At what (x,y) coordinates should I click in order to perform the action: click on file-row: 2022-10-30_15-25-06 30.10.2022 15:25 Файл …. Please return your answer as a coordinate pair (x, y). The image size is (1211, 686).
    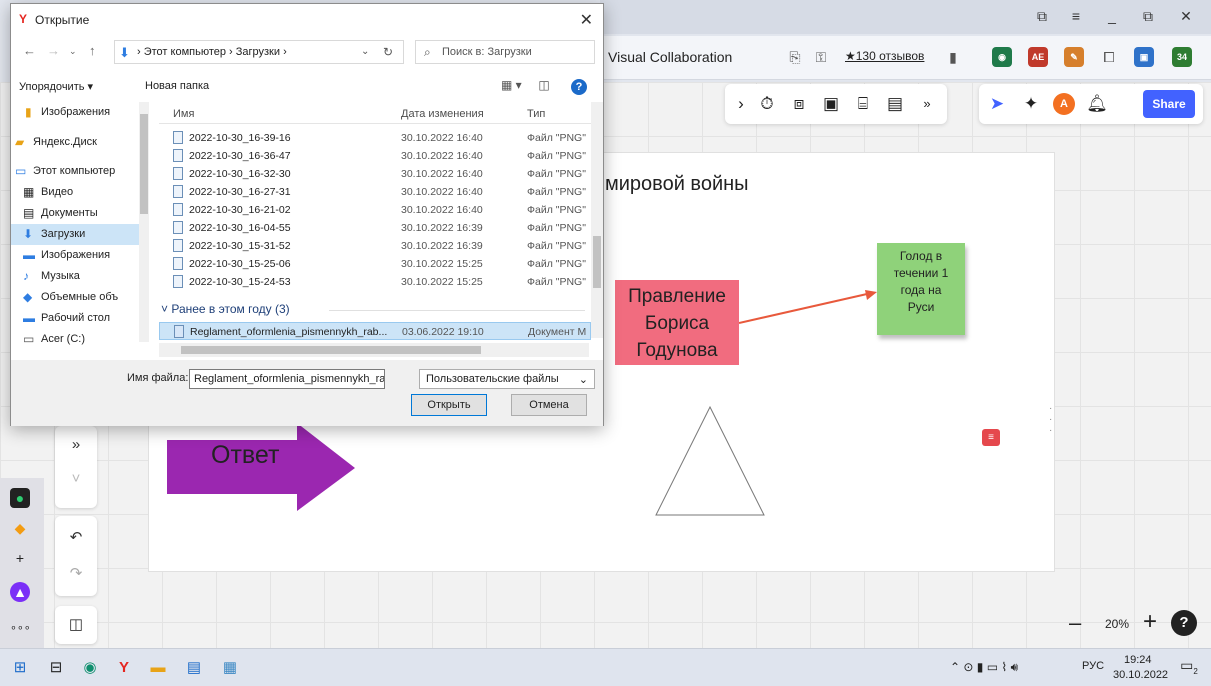
    Looking at the image, I should click on (375, 264).